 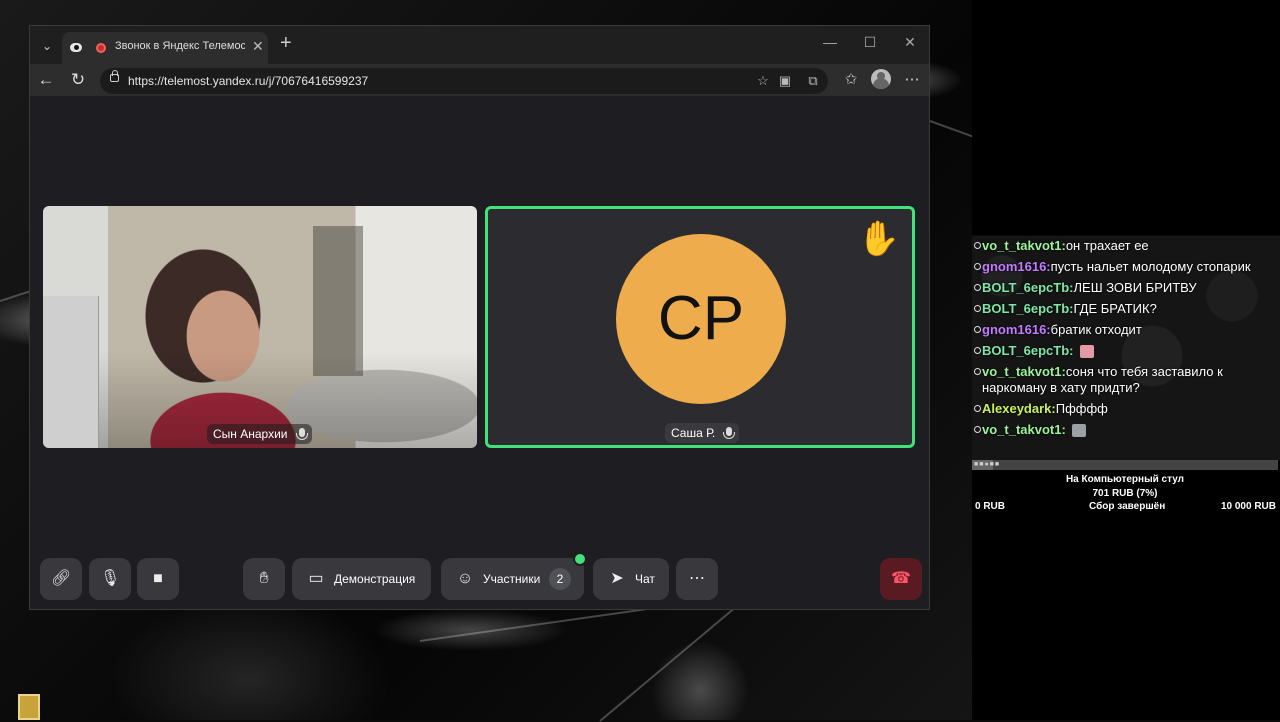 What do you see at coordinates (830, 42) in the screenshot?
I see `minimize-icon: —` at bounding box center [830, 42].